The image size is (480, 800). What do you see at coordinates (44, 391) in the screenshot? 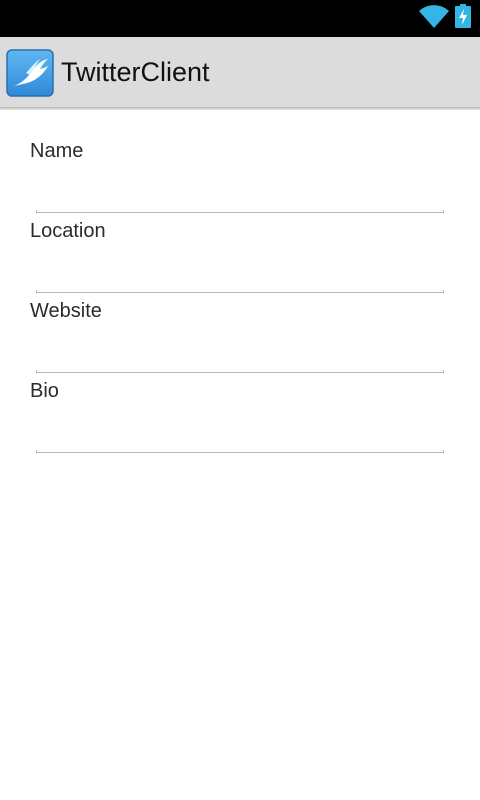
I see `bio-label: Bio` at bounding box center [44, 391].